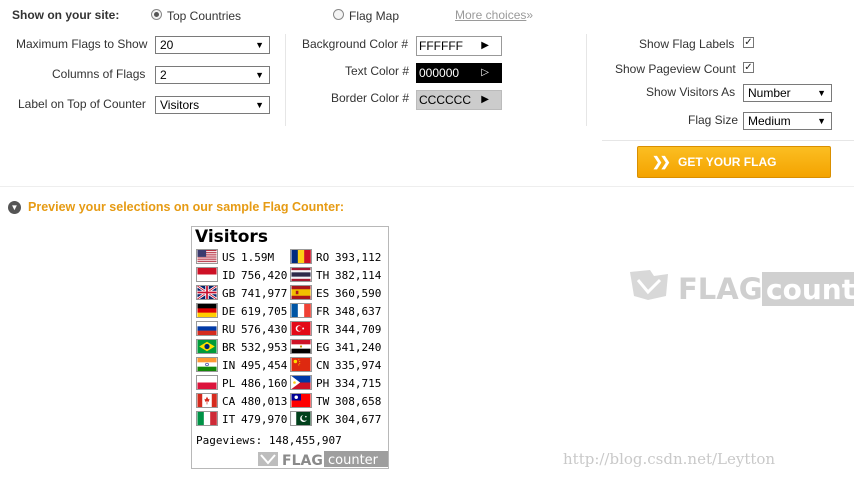 The width and height of the screenshot is (854, 479). Describe the element at coordinates (459, 73) in the screenshot. I see `text-color-input: 000000 ▷` at that location.